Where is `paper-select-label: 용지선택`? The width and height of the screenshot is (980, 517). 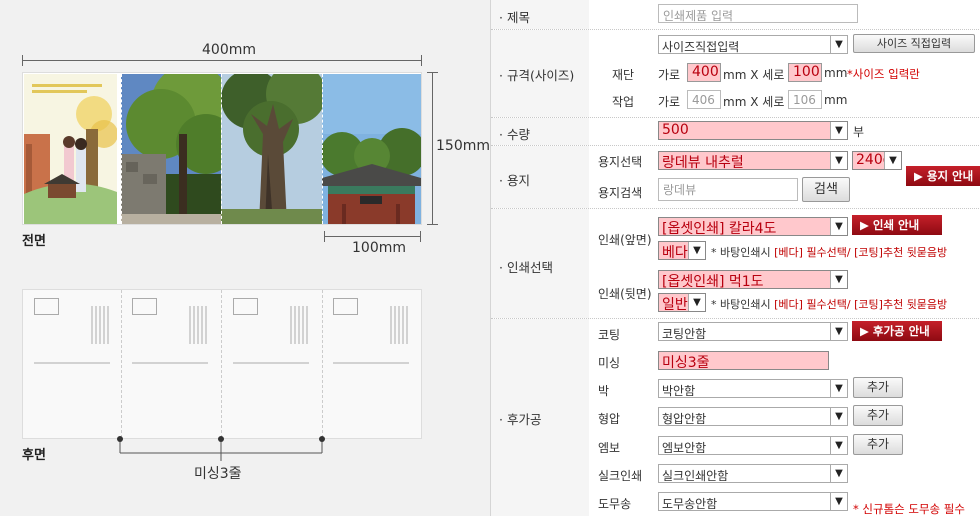
paper-select-label: 용지선택 is located at coordinates (620, 162).